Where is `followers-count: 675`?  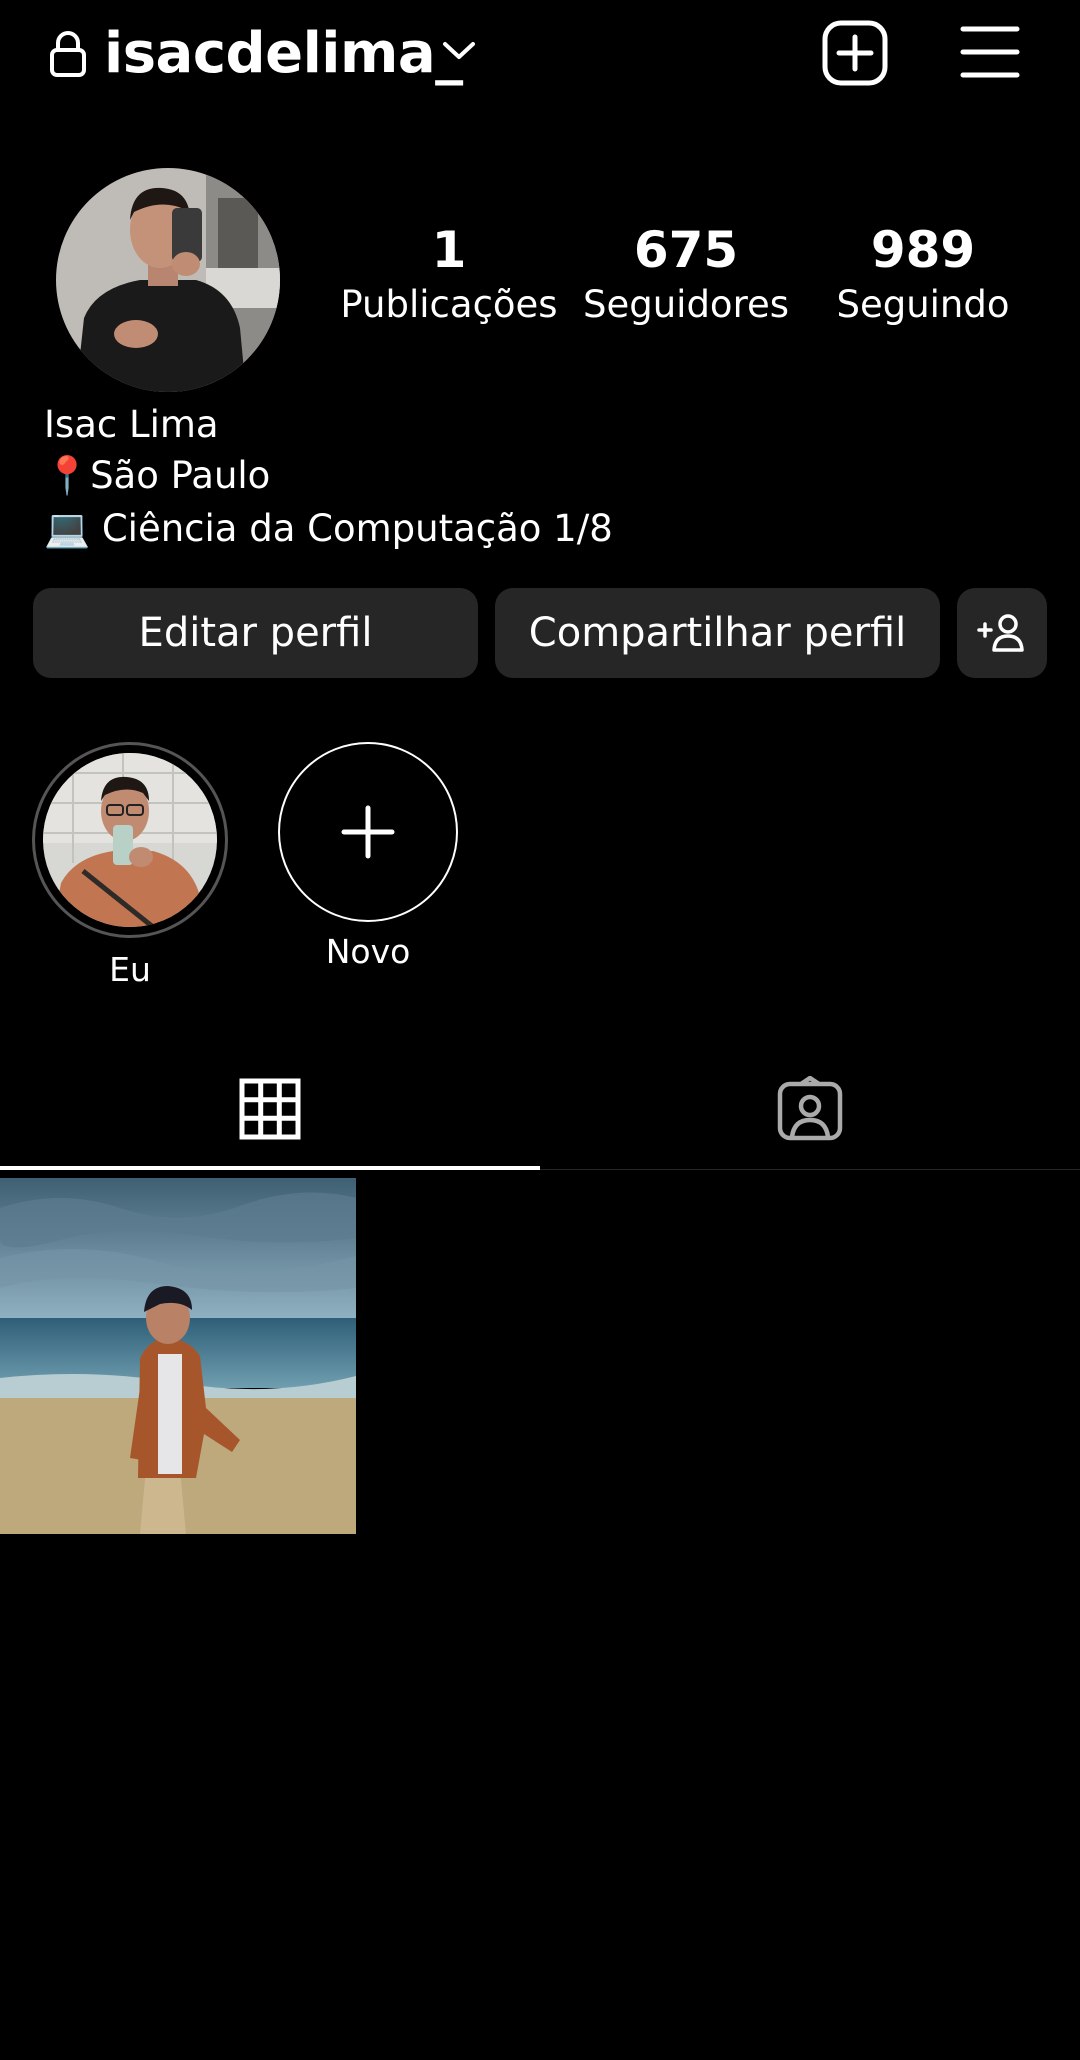 followers-count: 675 is located at coordinates (686, 250).